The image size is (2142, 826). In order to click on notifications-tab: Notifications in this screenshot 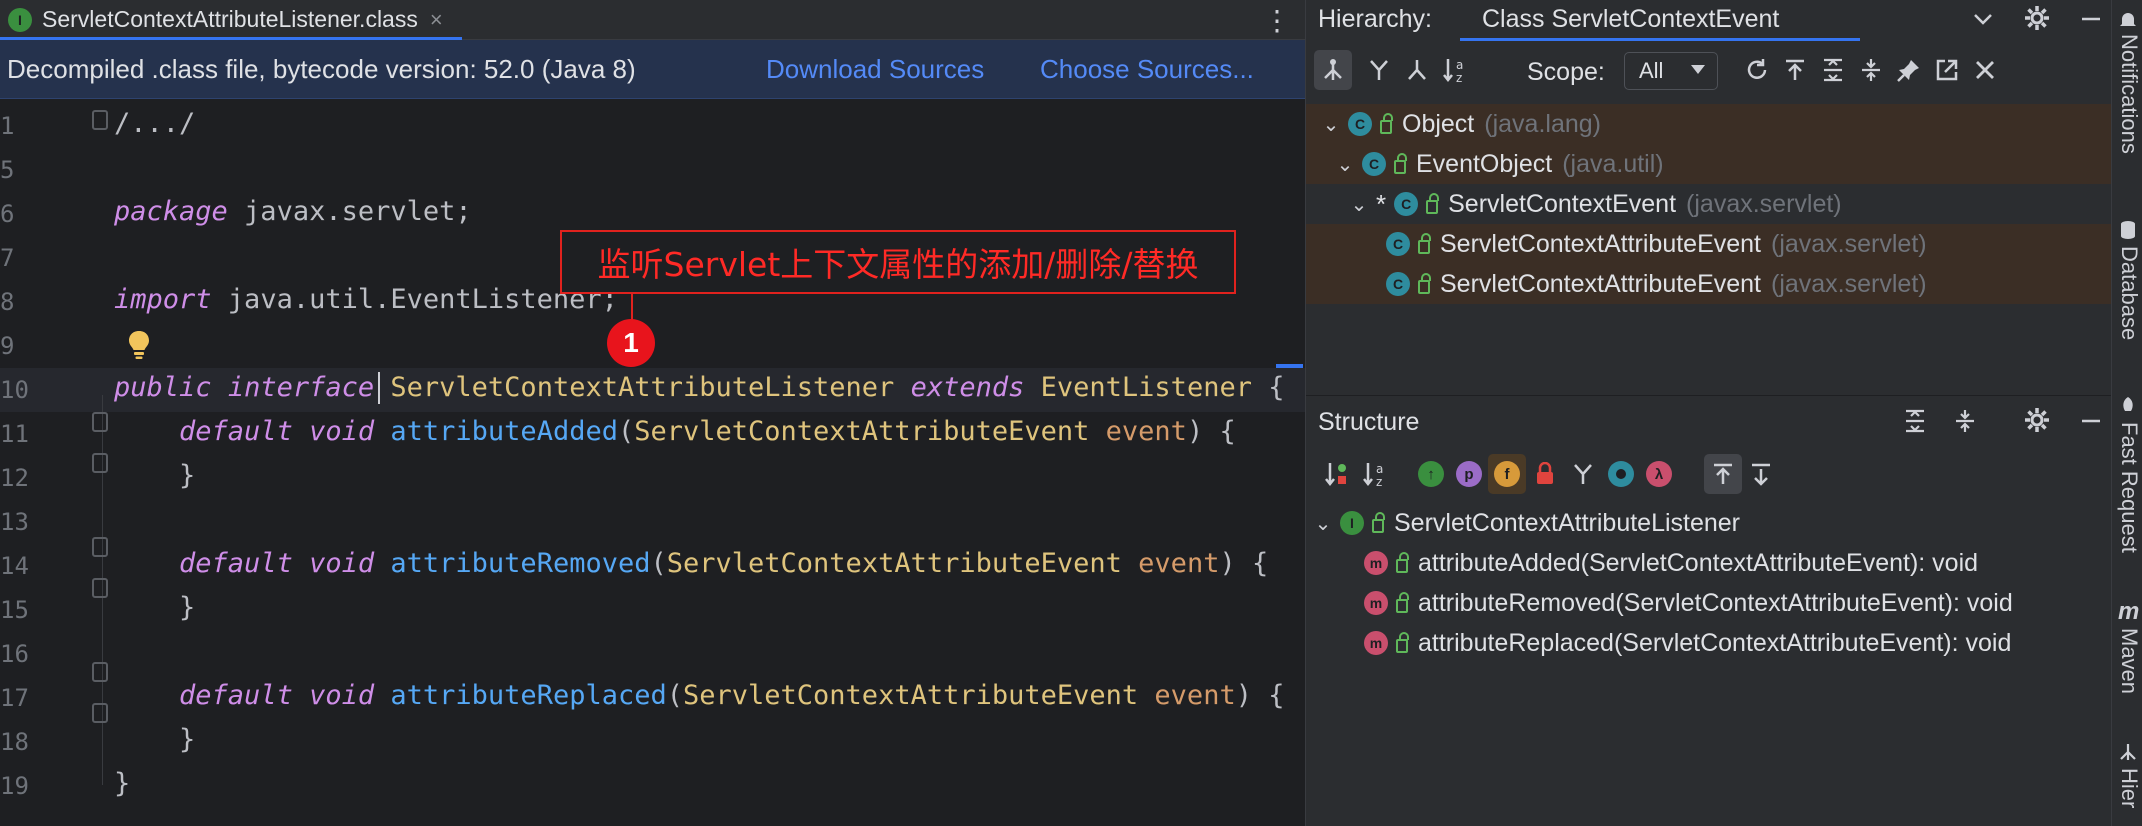, I will do `click(2129, 94)`.